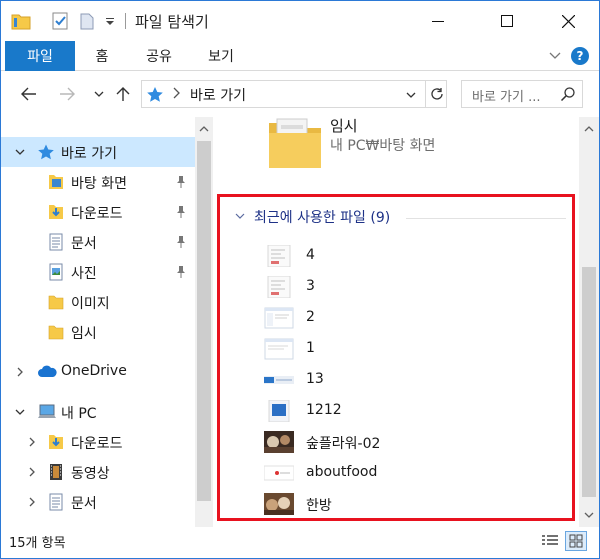 The image size is (600, 559). What do you see at coordinates (436, 94) in the screenshot?
I see `refresh-icon` at bounding box center [436, 94].